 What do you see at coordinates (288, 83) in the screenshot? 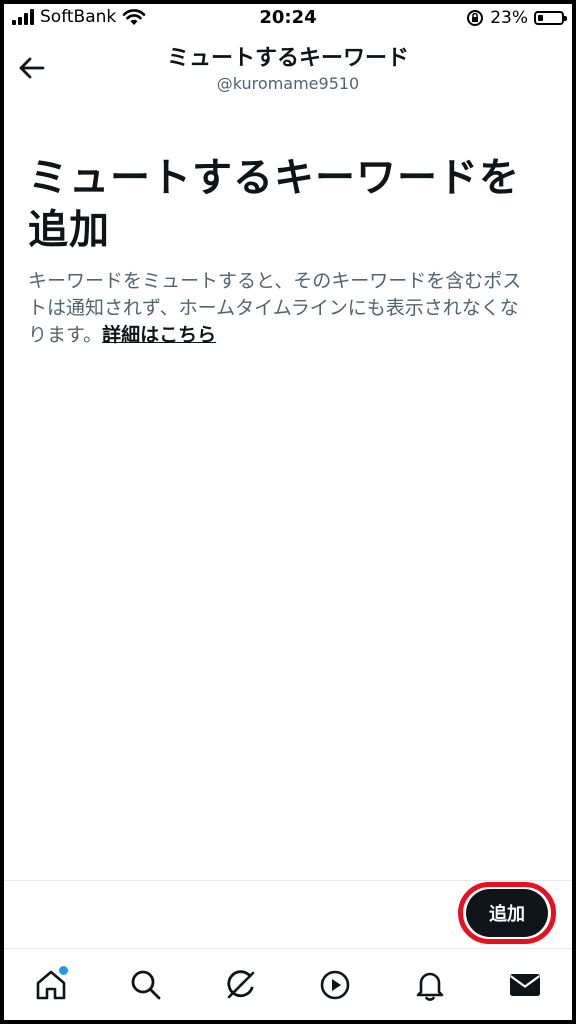
I see `username-subtitle: @kuromame9510` at bounding box center [288, 83].